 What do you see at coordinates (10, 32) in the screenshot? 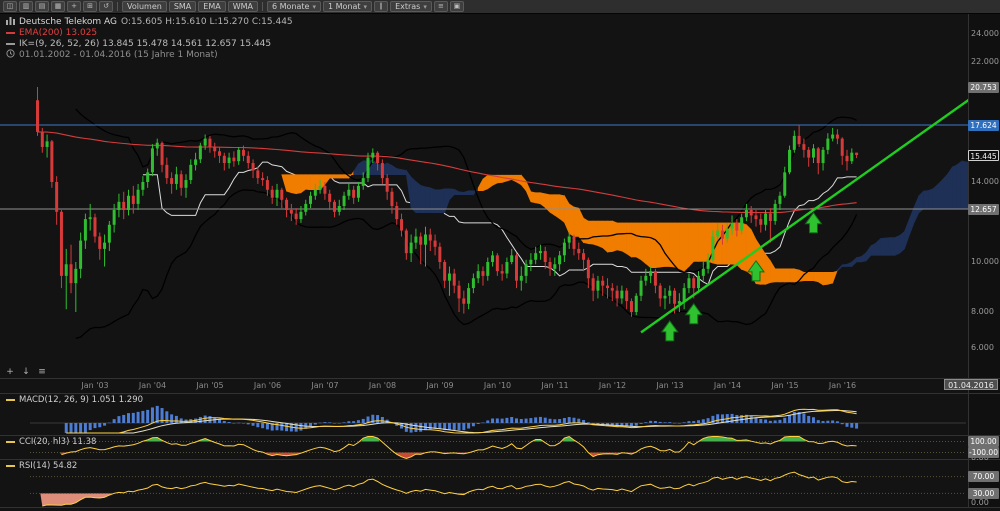
I see `ema-line-swatch` at bounding box center [10, 32].